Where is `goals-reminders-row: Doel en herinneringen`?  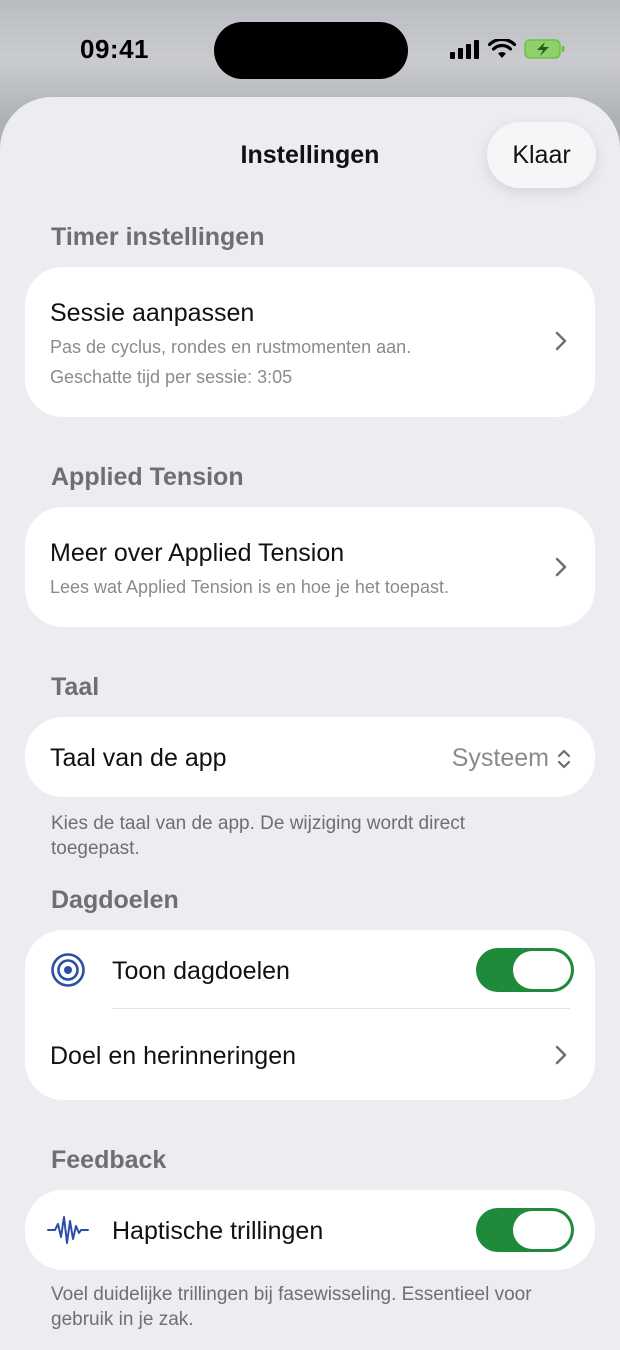 goals-reminders-row: Doel en herinneringen is located at coordinates (310, 1054).